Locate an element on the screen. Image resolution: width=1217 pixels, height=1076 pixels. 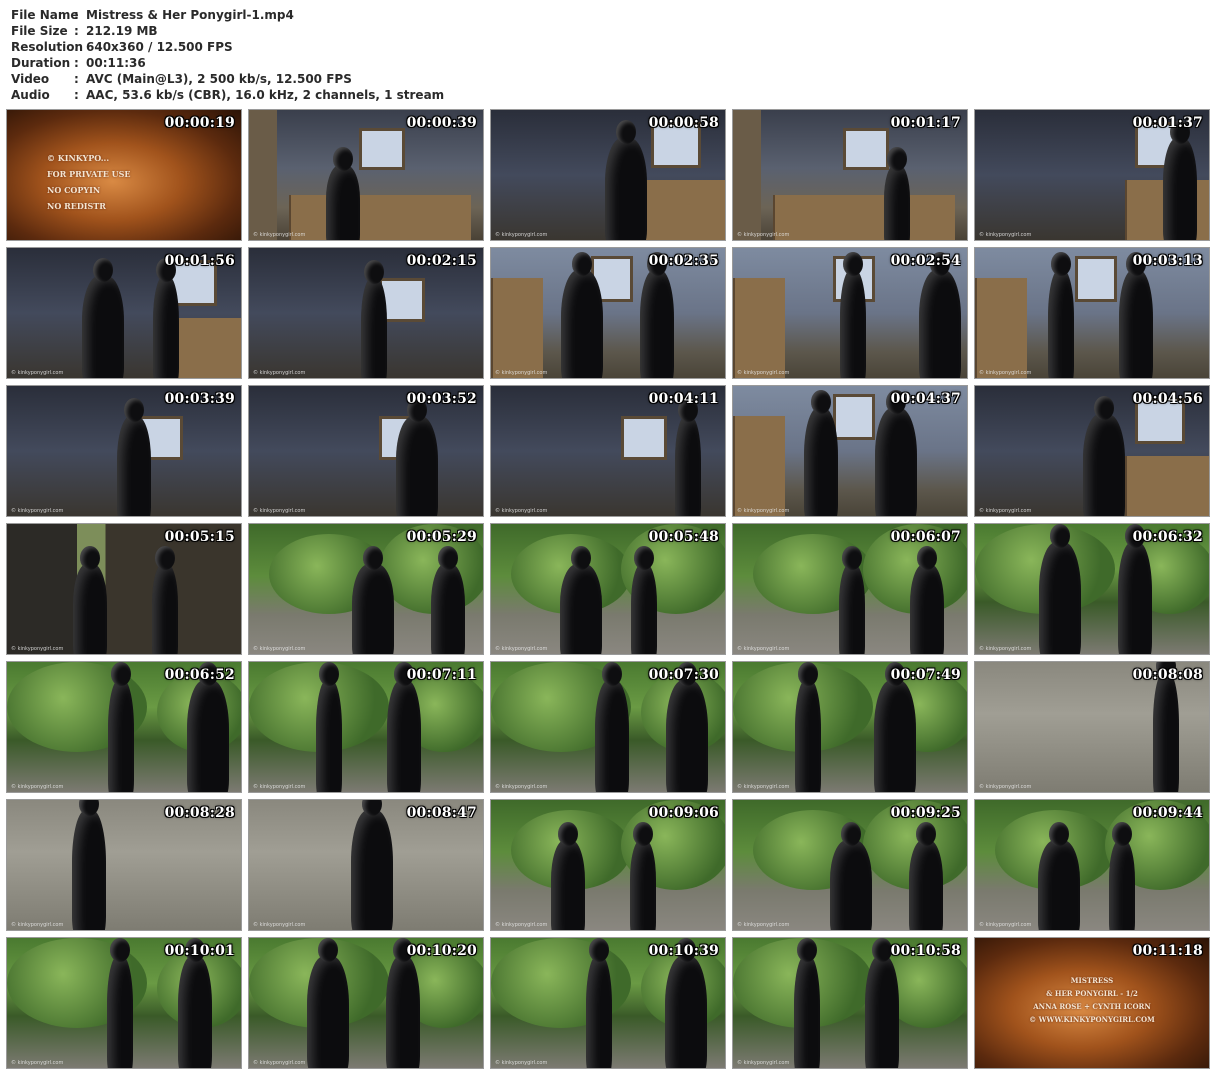
video-thumbnail: © kinkyponygirl.com 00:06:32 is located at coordinates (1092, 589).